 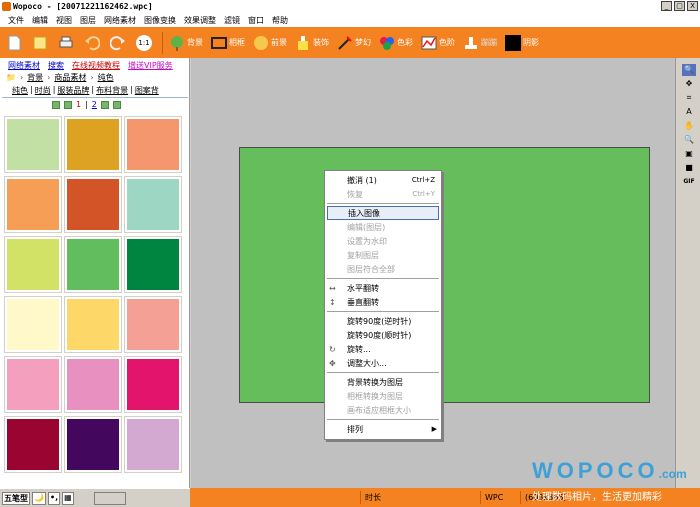 I want to click on category-pattern-background: 图案背, so click(x=147, y=90).